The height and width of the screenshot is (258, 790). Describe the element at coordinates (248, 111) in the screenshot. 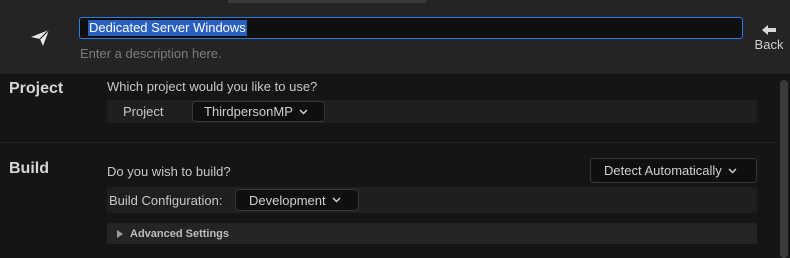

I see `project-dropdown-value: ThirdpersonMP` at that location.